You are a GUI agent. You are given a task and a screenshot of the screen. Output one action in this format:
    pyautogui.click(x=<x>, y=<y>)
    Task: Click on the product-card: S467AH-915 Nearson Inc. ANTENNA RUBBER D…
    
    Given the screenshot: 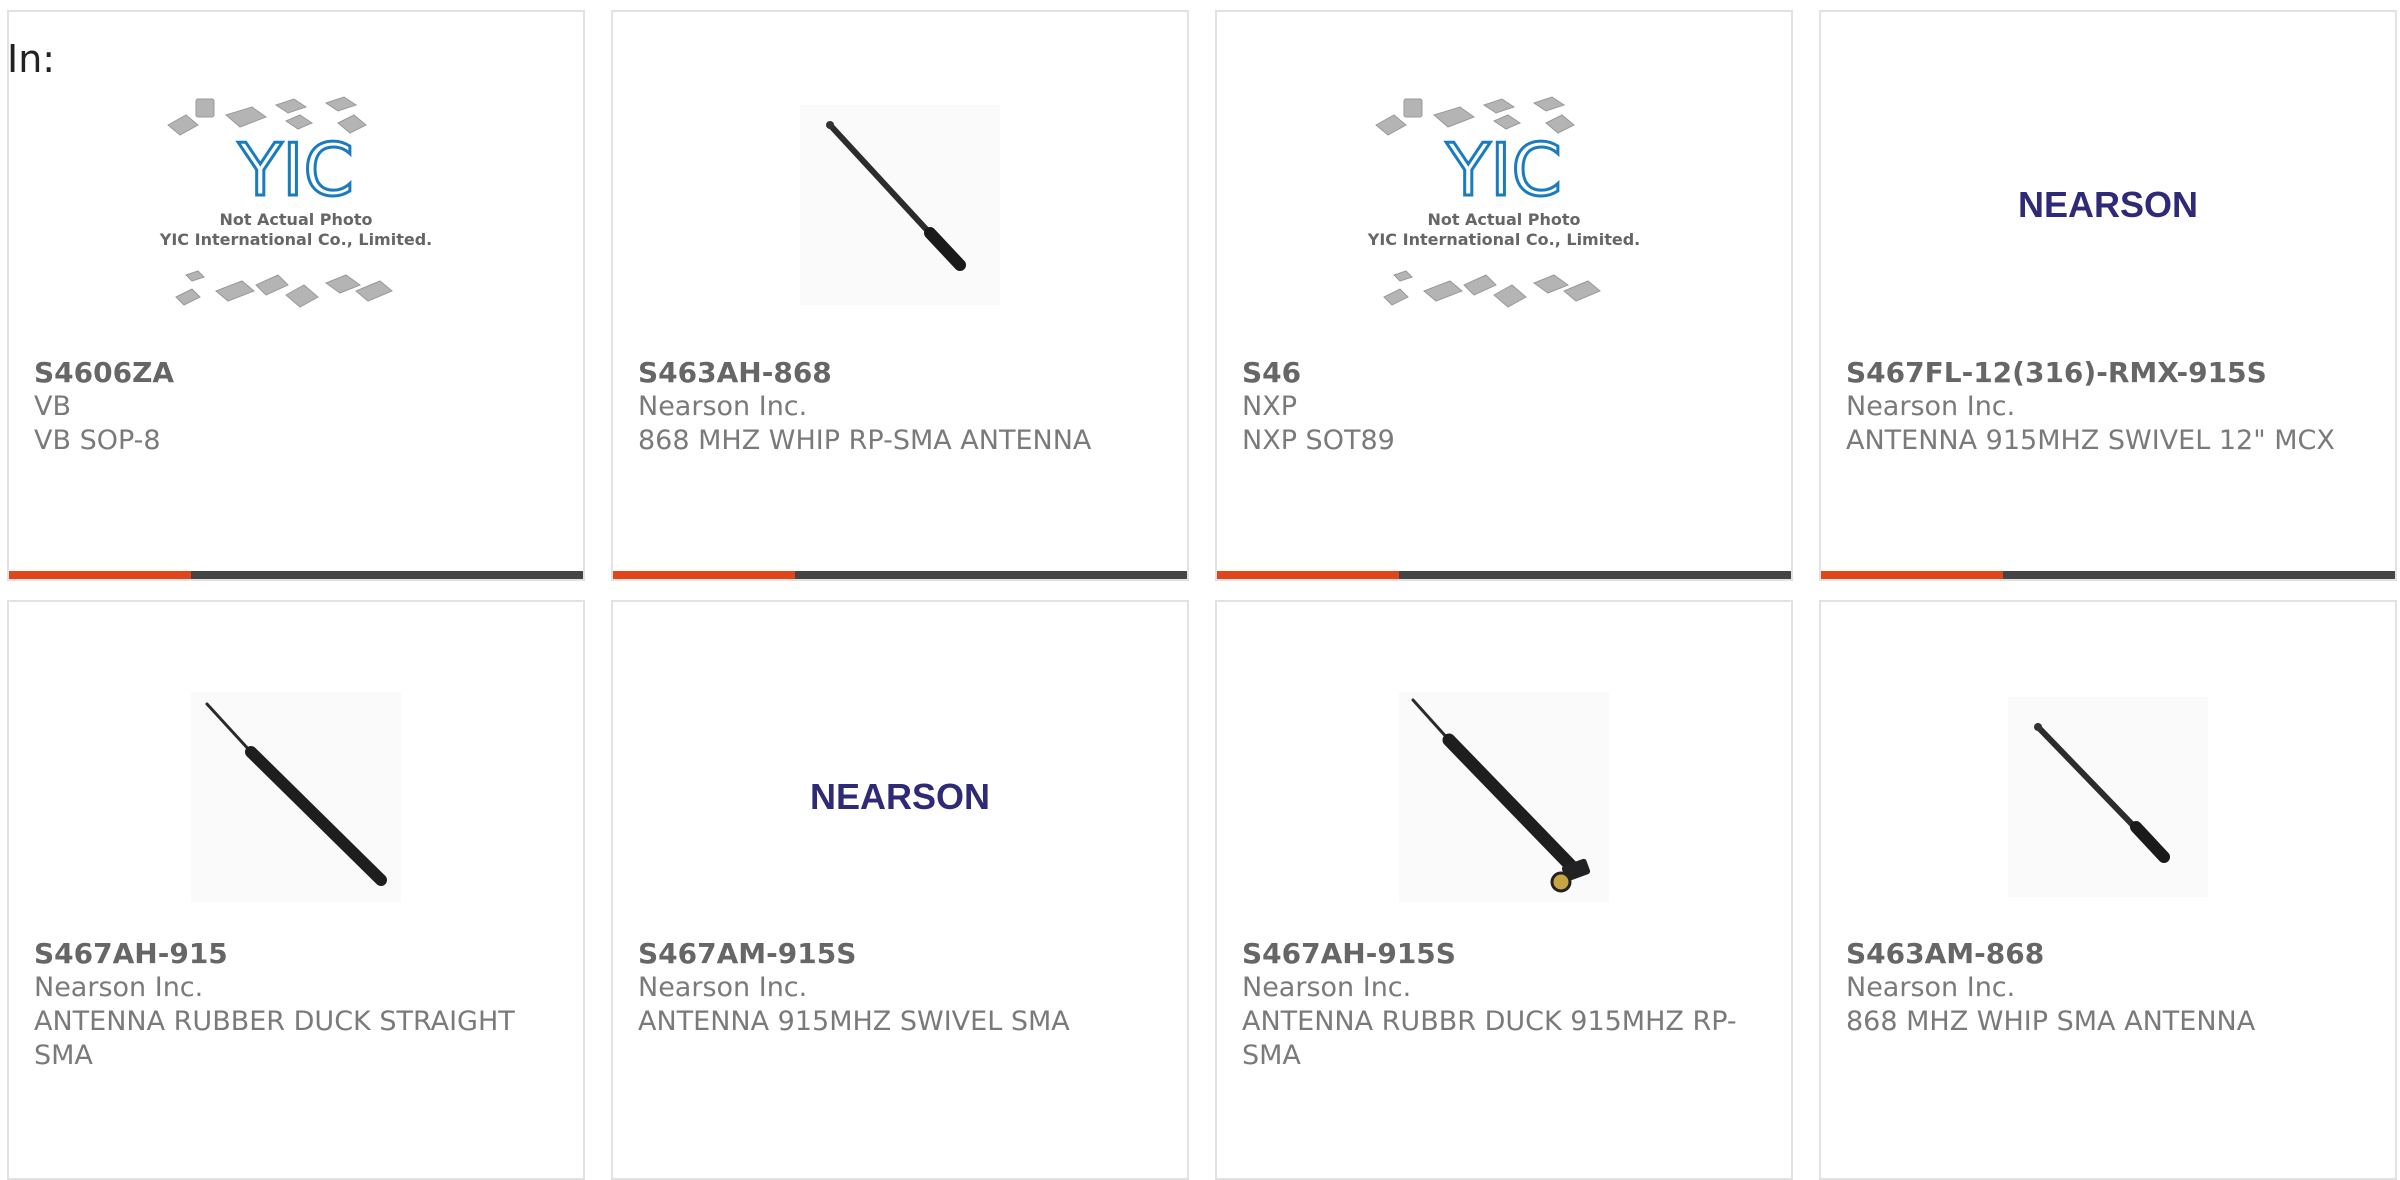 What is the action you would take?
    pyautogui.click(x=296, y=890)
    